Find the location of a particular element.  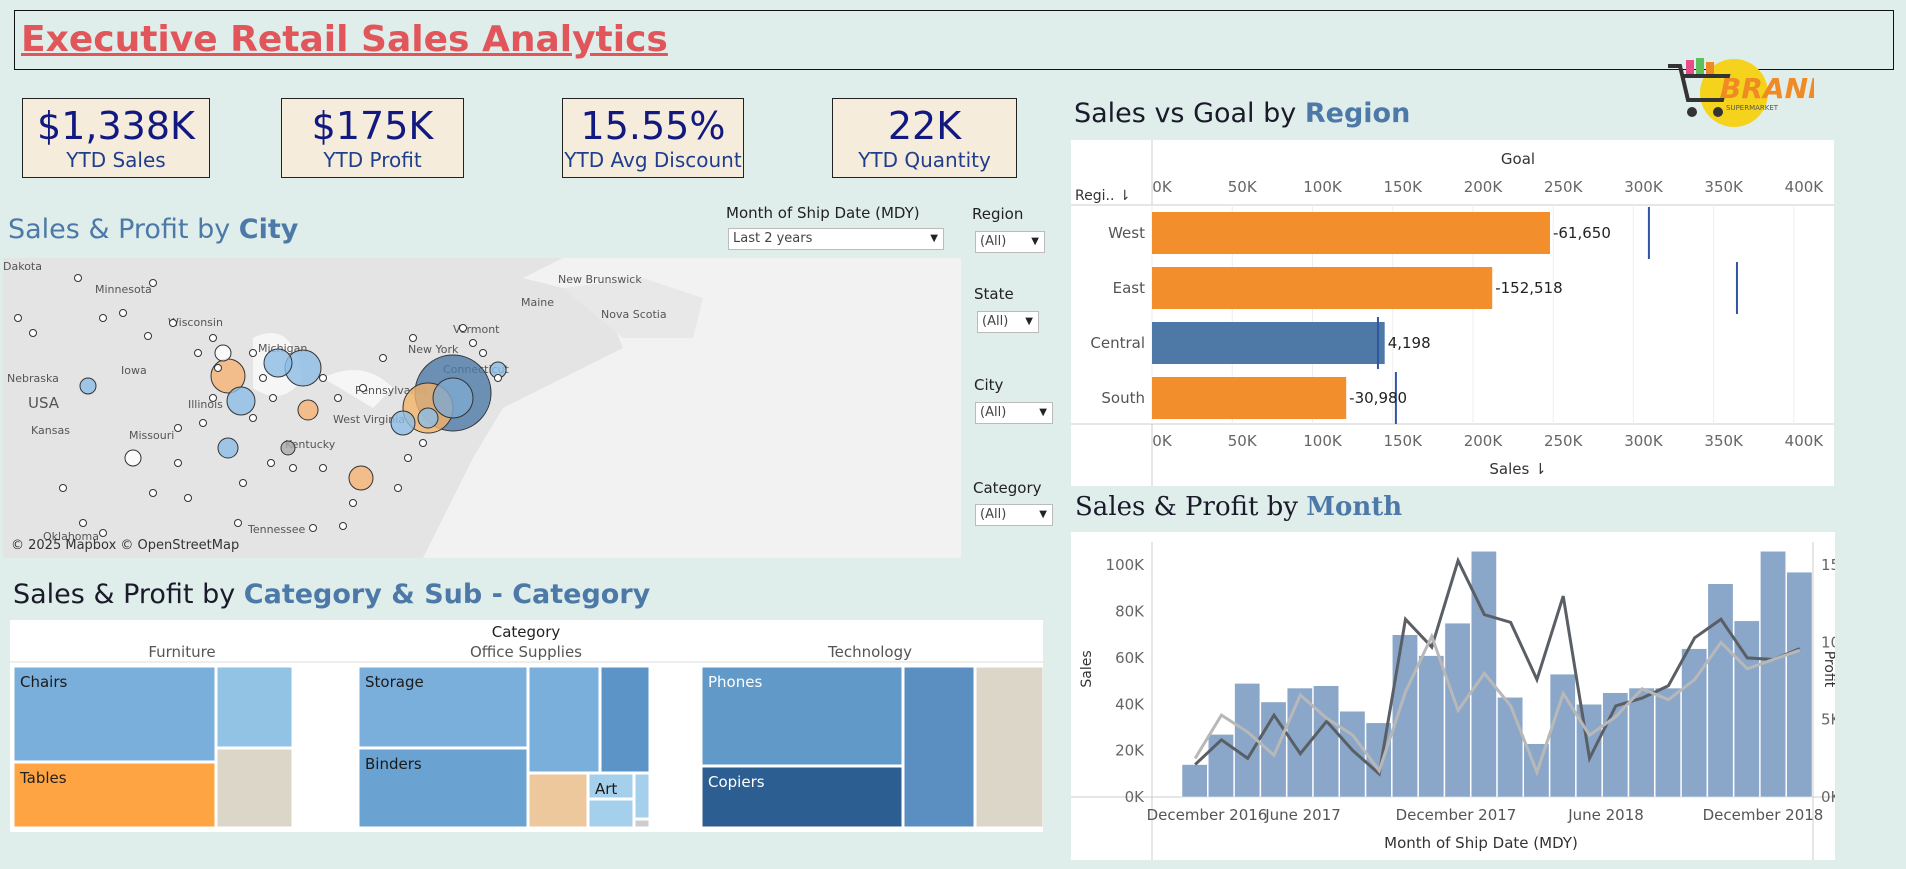

x-tick-label: June 2018 is located at coordinates (1605, 815).